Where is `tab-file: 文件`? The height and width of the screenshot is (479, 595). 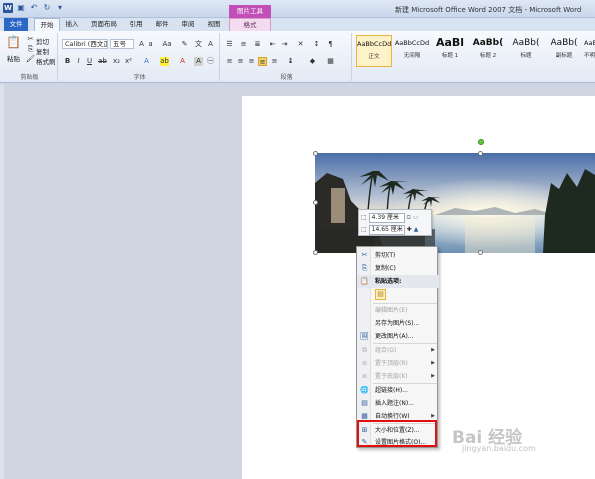
tab-file: 文件 is located at coordinates (16, 24).